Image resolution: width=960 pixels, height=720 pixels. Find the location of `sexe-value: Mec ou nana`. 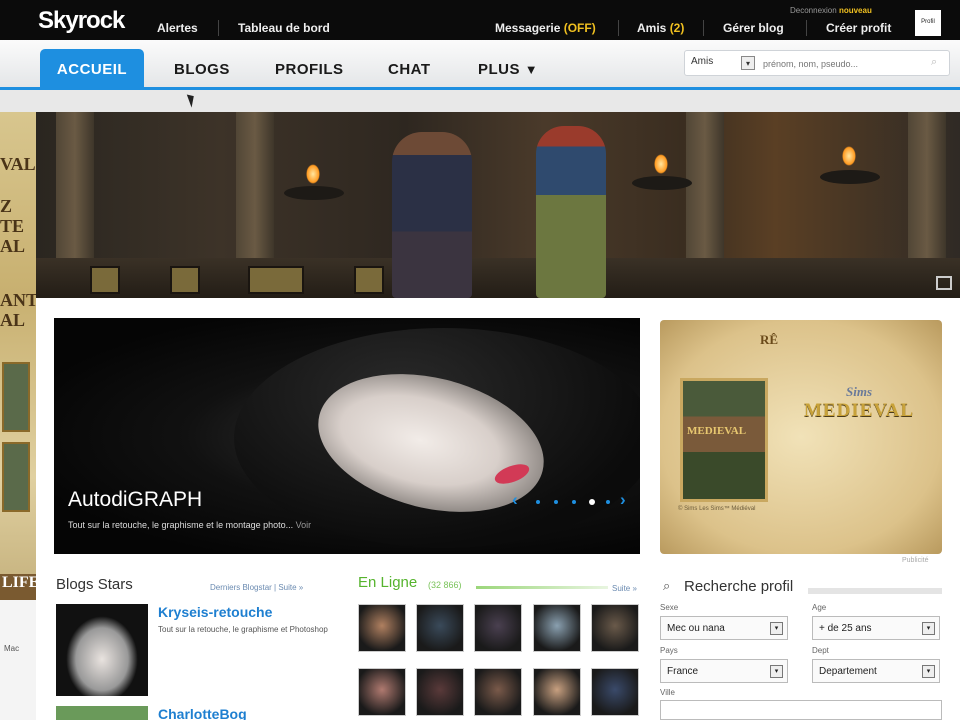

sexe-value: Mec ou nana is located at coordinates (696, 628).